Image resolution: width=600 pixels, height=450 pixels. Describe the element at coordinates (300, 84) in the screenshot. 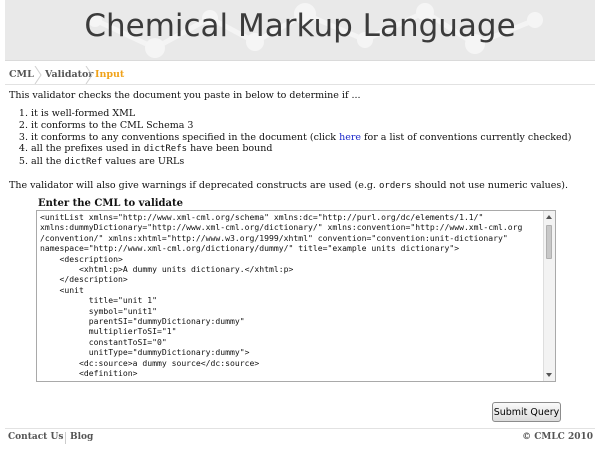

I see `breadcrumb-divider` at that location.